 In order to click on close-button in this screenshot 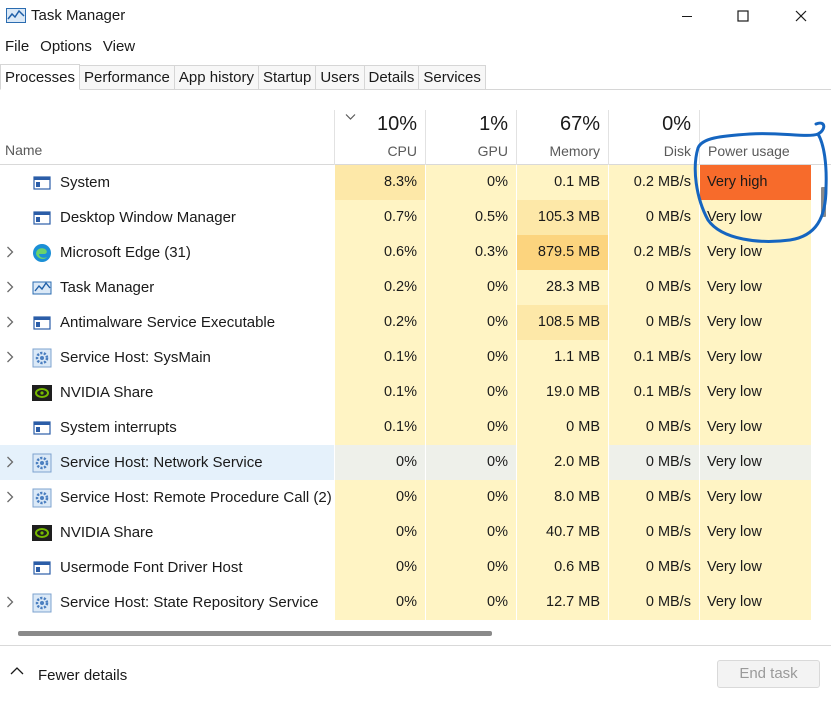, I will do `click(801, 16)`.